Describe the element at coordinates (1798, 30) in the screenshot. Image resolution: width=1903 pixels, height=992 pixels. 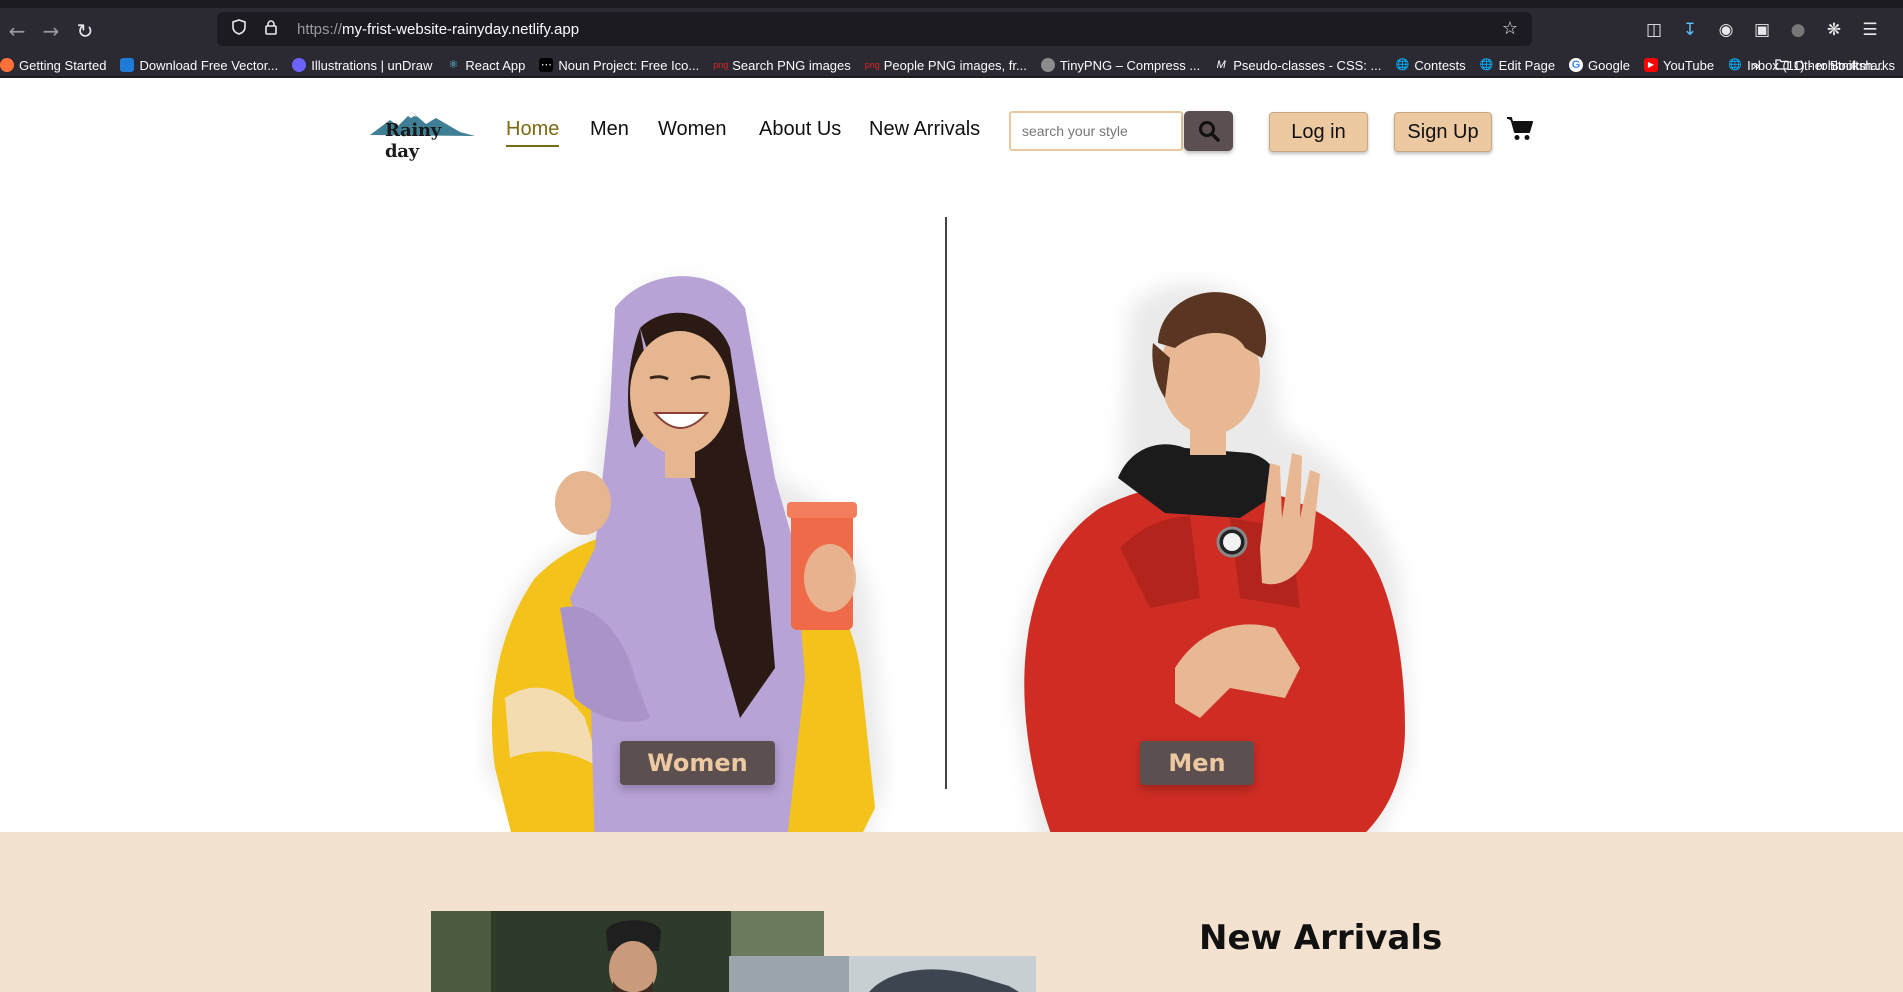
I see `extension-grey-icon: ●` at that location.